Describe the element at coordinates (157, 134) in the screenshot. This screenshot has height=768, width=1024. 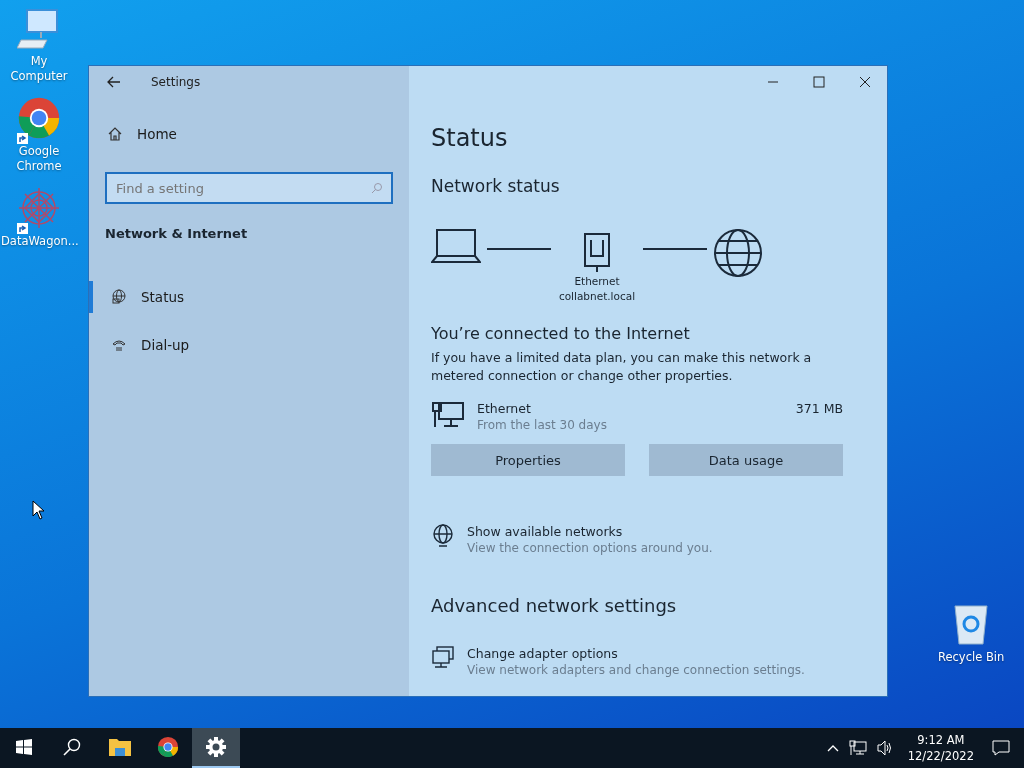
I see `home-link: Home` at that location.